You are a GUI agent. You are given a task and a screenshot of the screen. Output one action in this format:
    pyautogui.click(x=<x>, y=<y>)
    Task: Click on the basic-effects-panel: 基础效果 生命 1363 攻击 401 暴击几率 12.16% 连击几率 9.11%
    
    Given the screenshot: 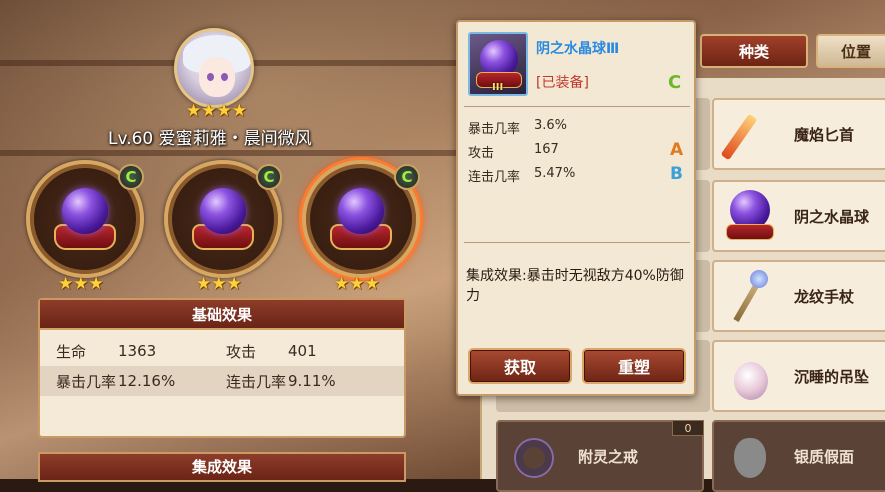 What is the action you would take?
    pyautogui.click(x=222, y=368)
    